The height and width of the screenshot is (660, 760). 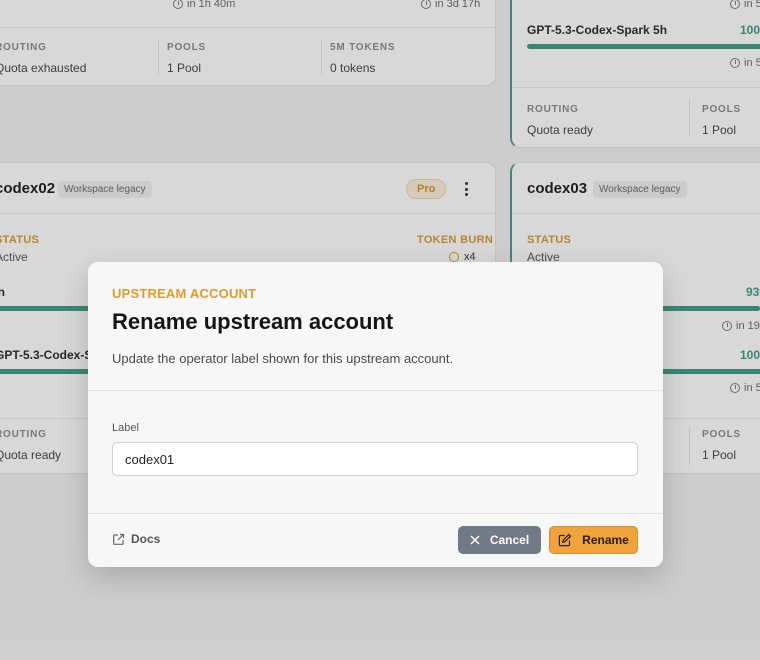 What do you see at coordinates (565, 540) in the screenshot?
I see `edit-icon` at bounding box center [565, 540].